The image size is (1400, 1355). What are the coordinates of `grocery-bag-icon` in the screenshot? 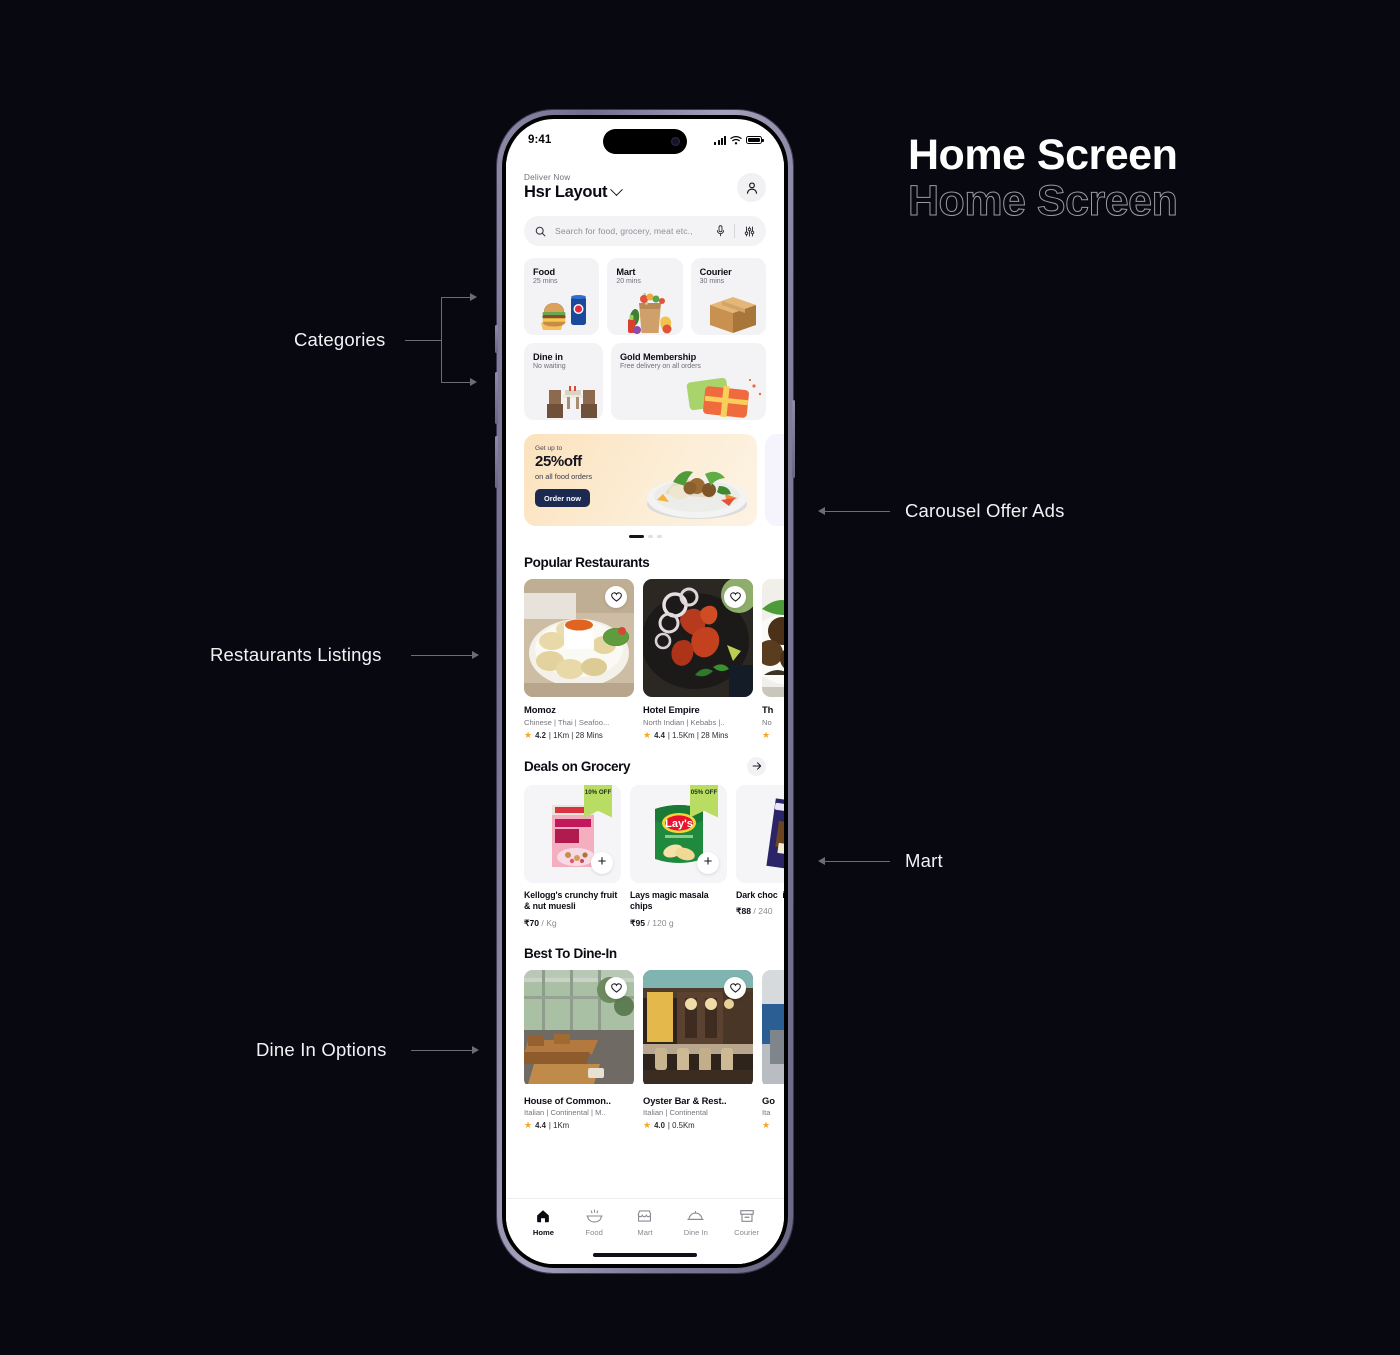 It's located at (649, 313).